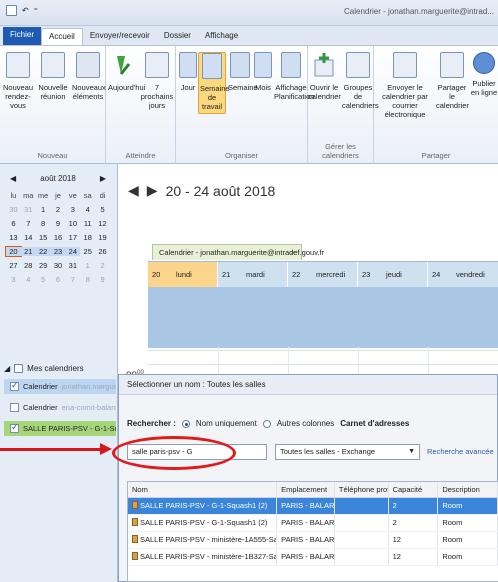  I want to click on calendar-day: 18, so click(87, 237).